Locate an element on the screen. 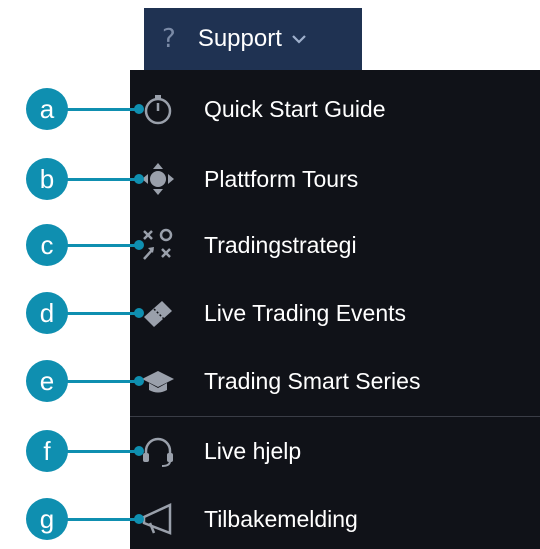 This screenshot has height=549, width=540. callout-g: g is located at coordinates (47, 519).